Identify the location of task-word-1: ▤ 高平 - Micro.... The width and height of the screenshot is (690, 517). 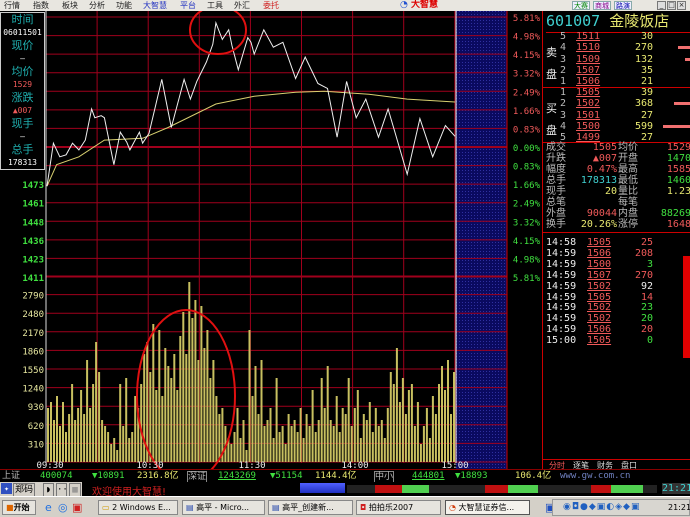
(223, 507).